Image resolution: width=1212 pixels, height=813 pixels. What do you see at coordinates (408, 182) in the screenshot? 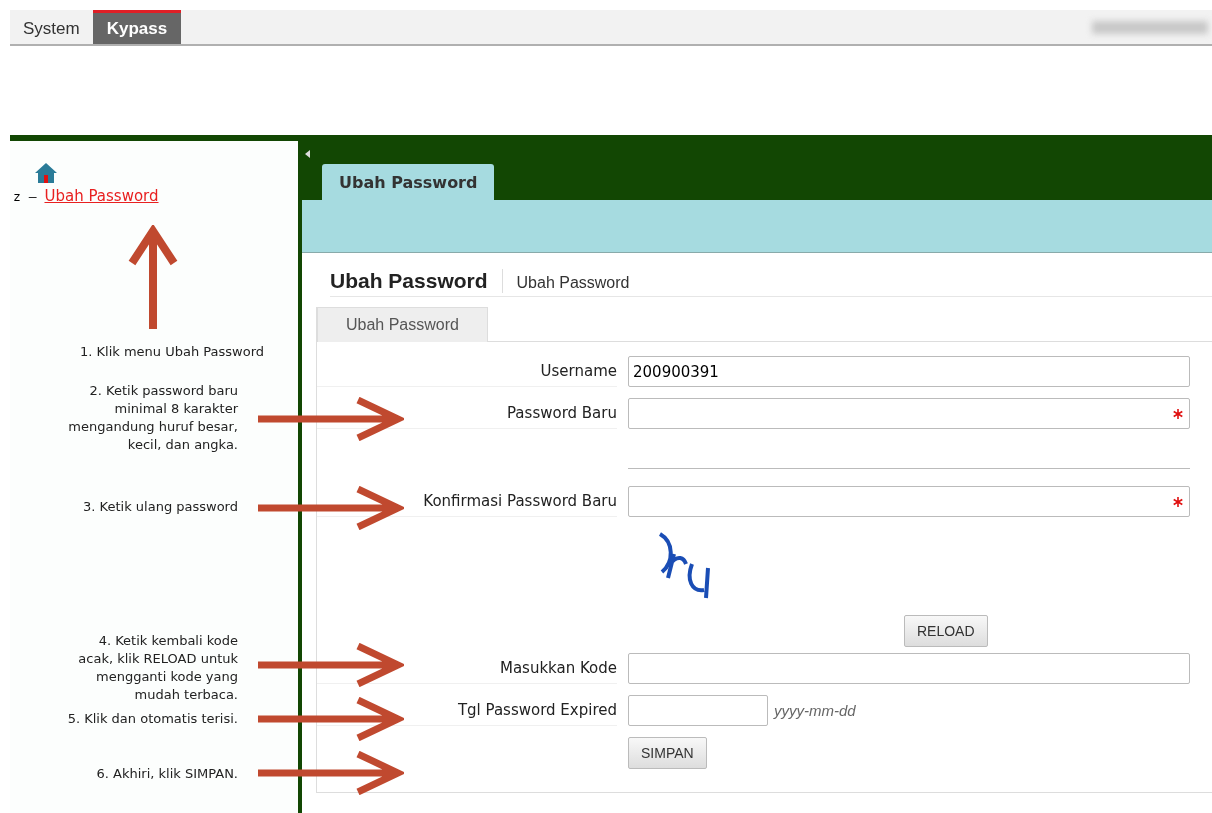
I see `page-tab: Ubah Password` at bounding box center [408, 182].